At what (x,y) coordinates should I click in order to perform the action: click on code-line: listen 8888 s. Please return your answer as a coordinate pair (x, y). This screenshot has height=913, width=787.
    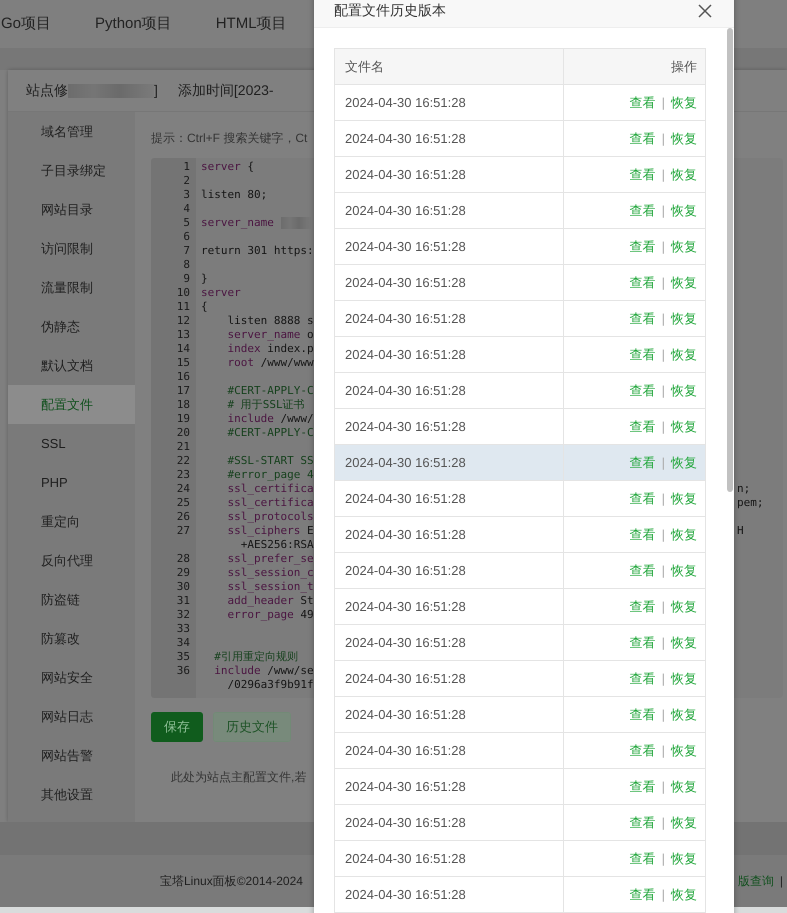
    Looking at the image, I should click on (270, 320).